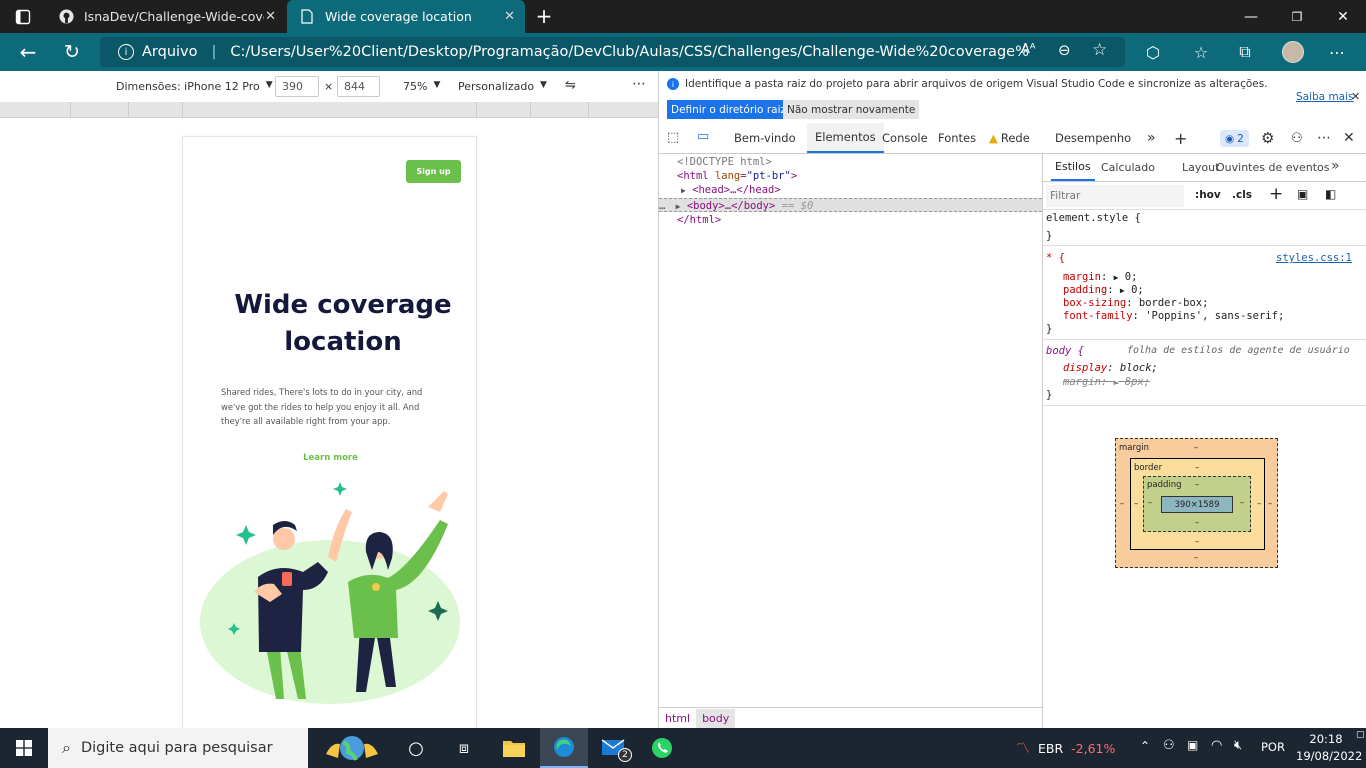 Image resolution: width=1366 pixels, height=768 pixels. Describe the element at coordinates (1276, 194) in the screenshot. I see `new-rule-icon: +` at that location.